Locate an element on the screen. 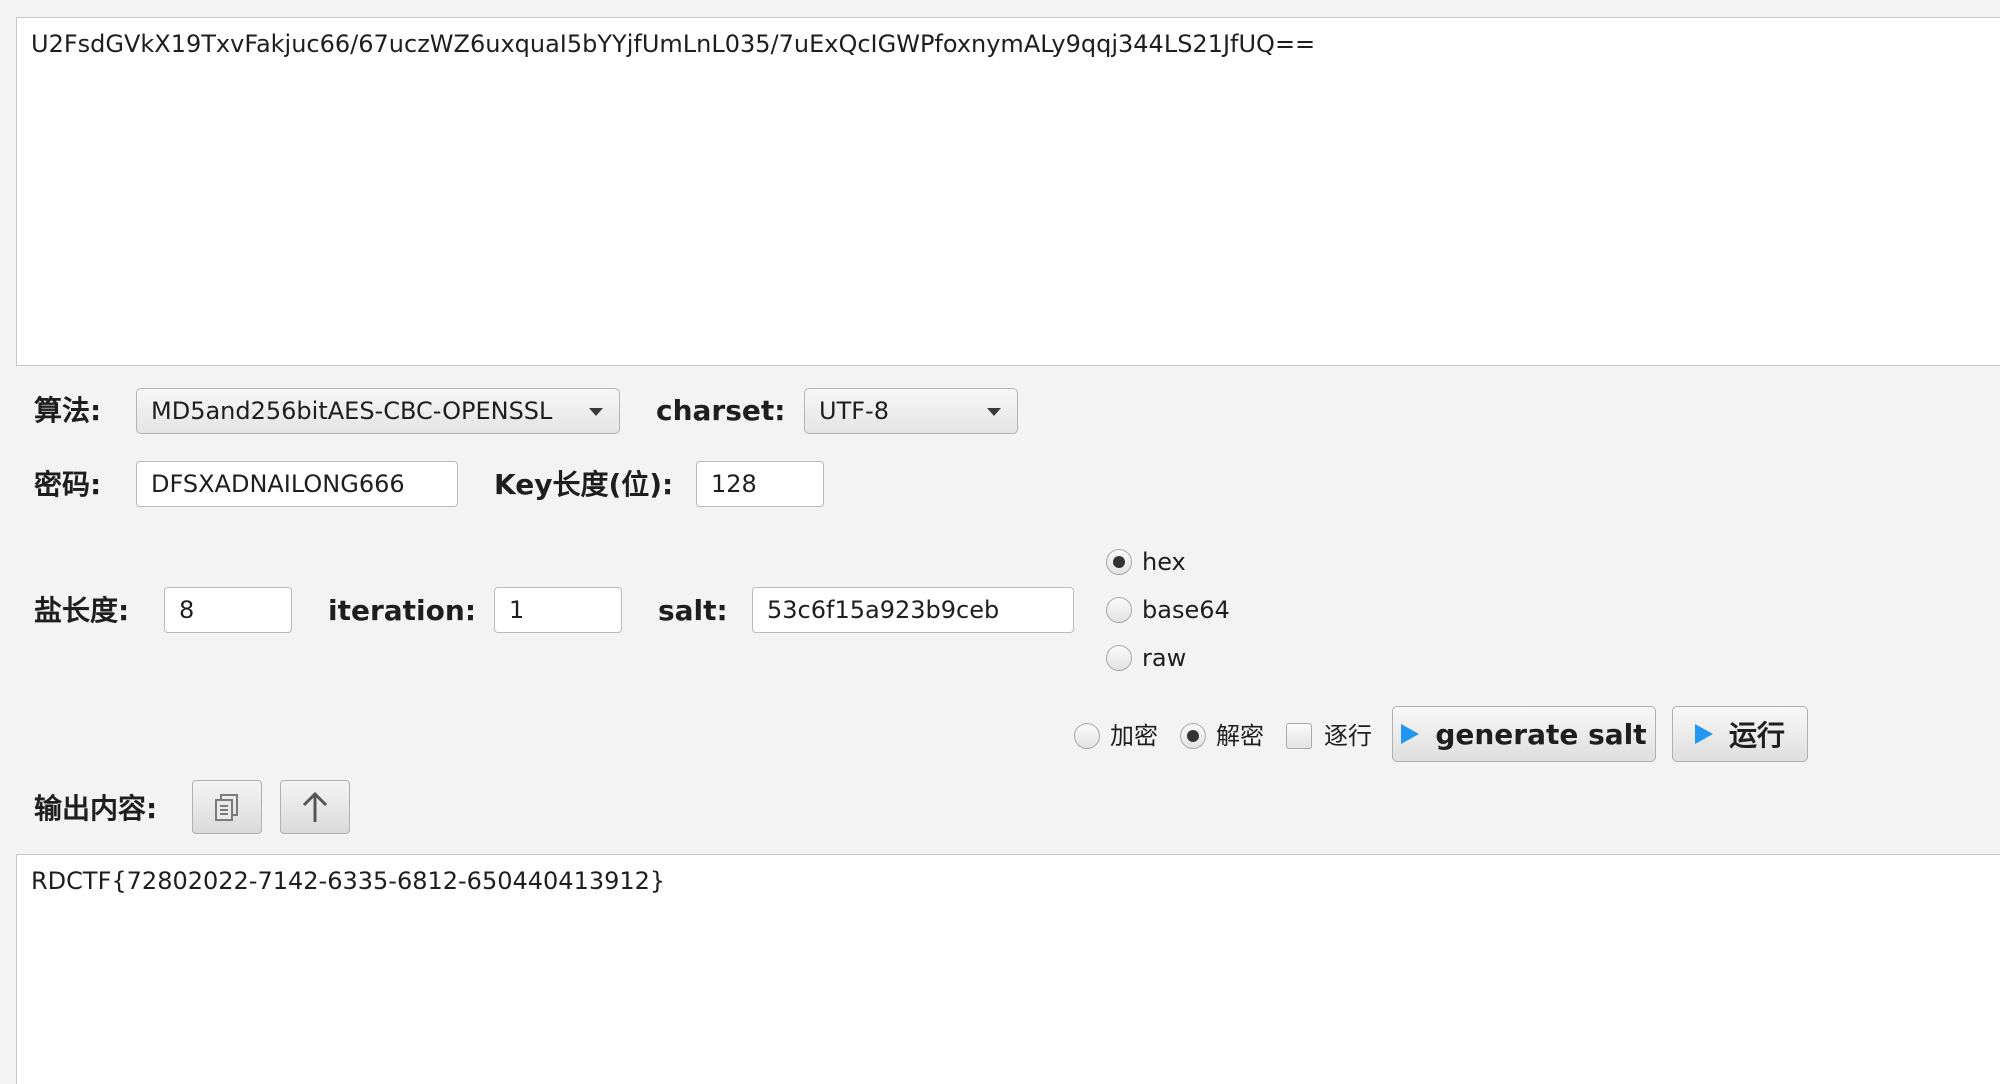 This screenshot has height=1084, width=2000. copy-icon is located at coordinates (226, 807).